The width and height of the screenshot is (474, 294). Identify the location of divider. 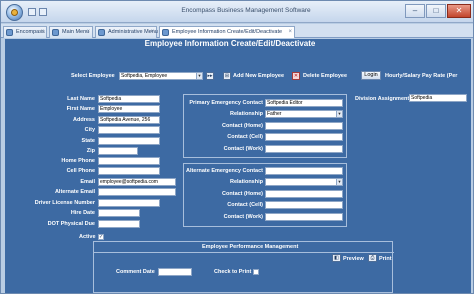
(244, 252).